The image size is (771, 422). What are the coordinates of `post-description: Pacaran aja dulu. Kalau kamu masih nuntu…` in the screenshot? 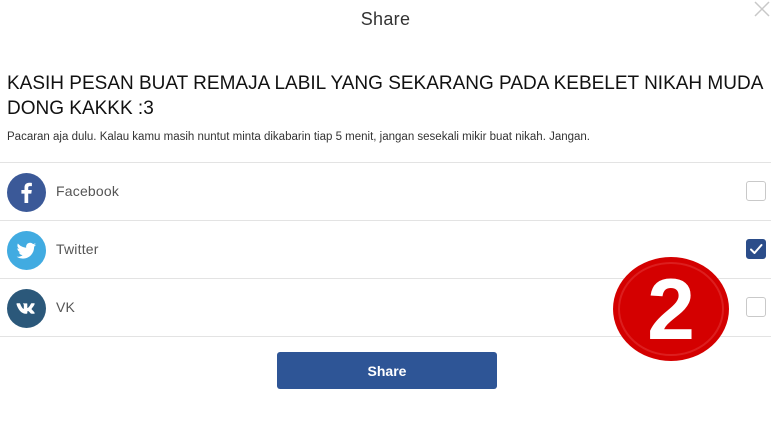 It's located at (299, 137).